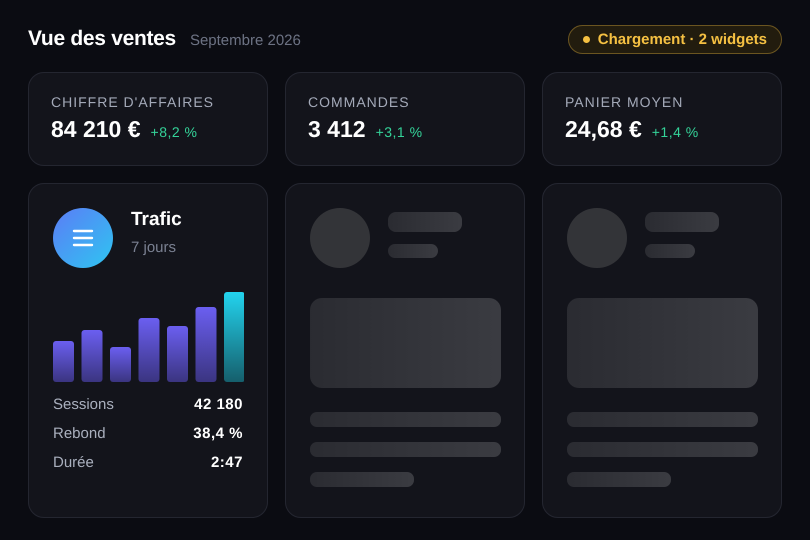 The image size is (810, 540). What do you see at coordinates (83, 404) in the screenshot?
I see `stat-label: Sessions` at bounding box center [83, 404].